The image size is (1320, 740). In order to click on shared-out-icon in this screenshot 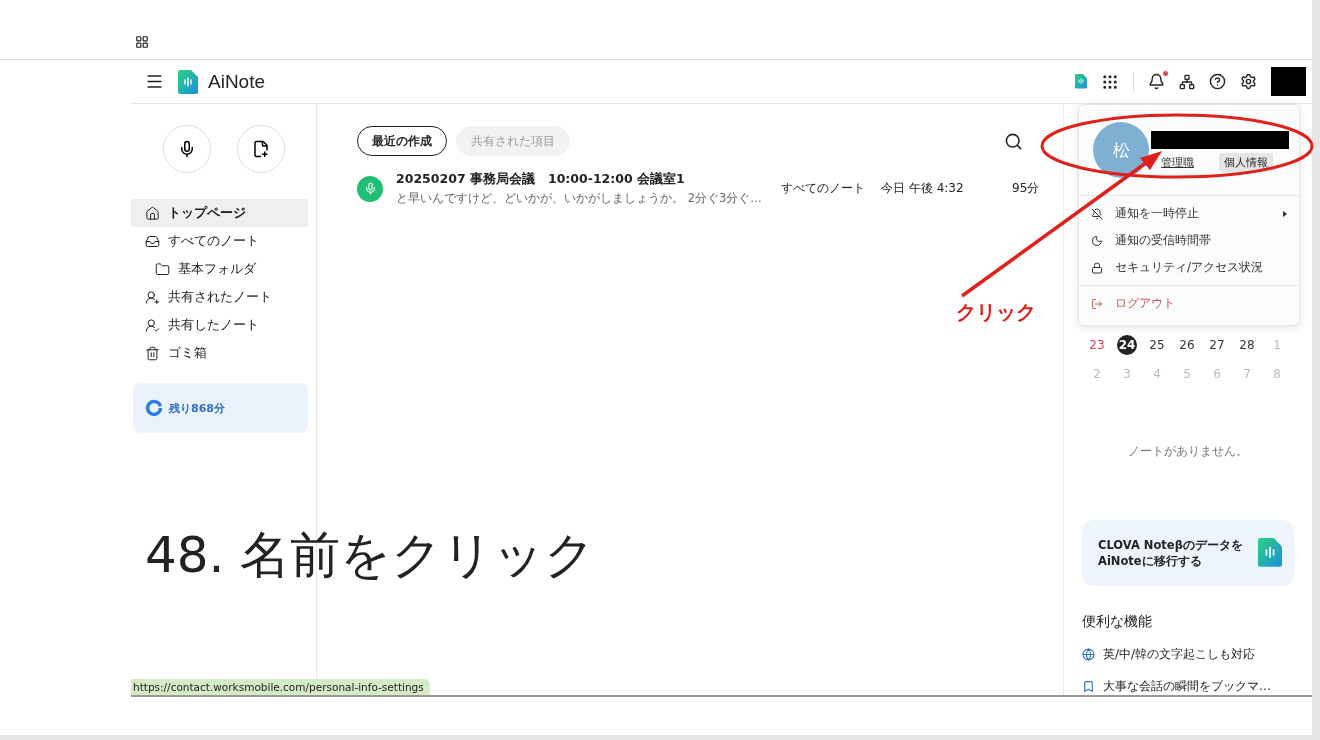, I will do `click(152, 325)`.